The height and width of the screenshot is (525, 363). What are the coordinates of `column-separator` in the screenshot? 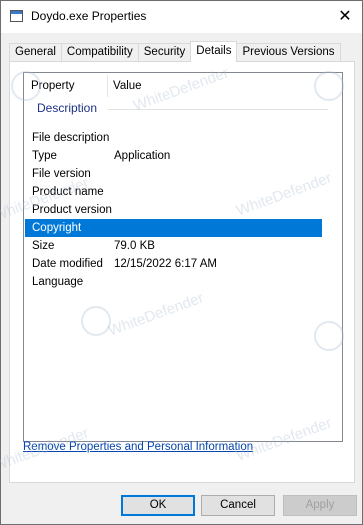 It's located at (107, 86).